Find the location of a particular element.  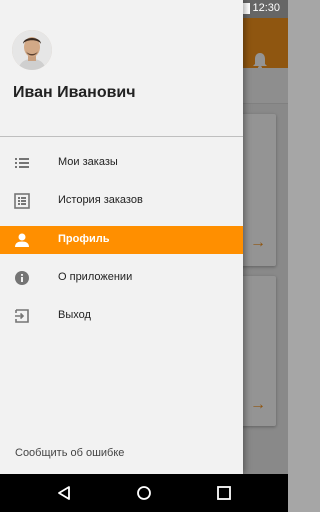

person-icon is located at coordinates (22, 240).